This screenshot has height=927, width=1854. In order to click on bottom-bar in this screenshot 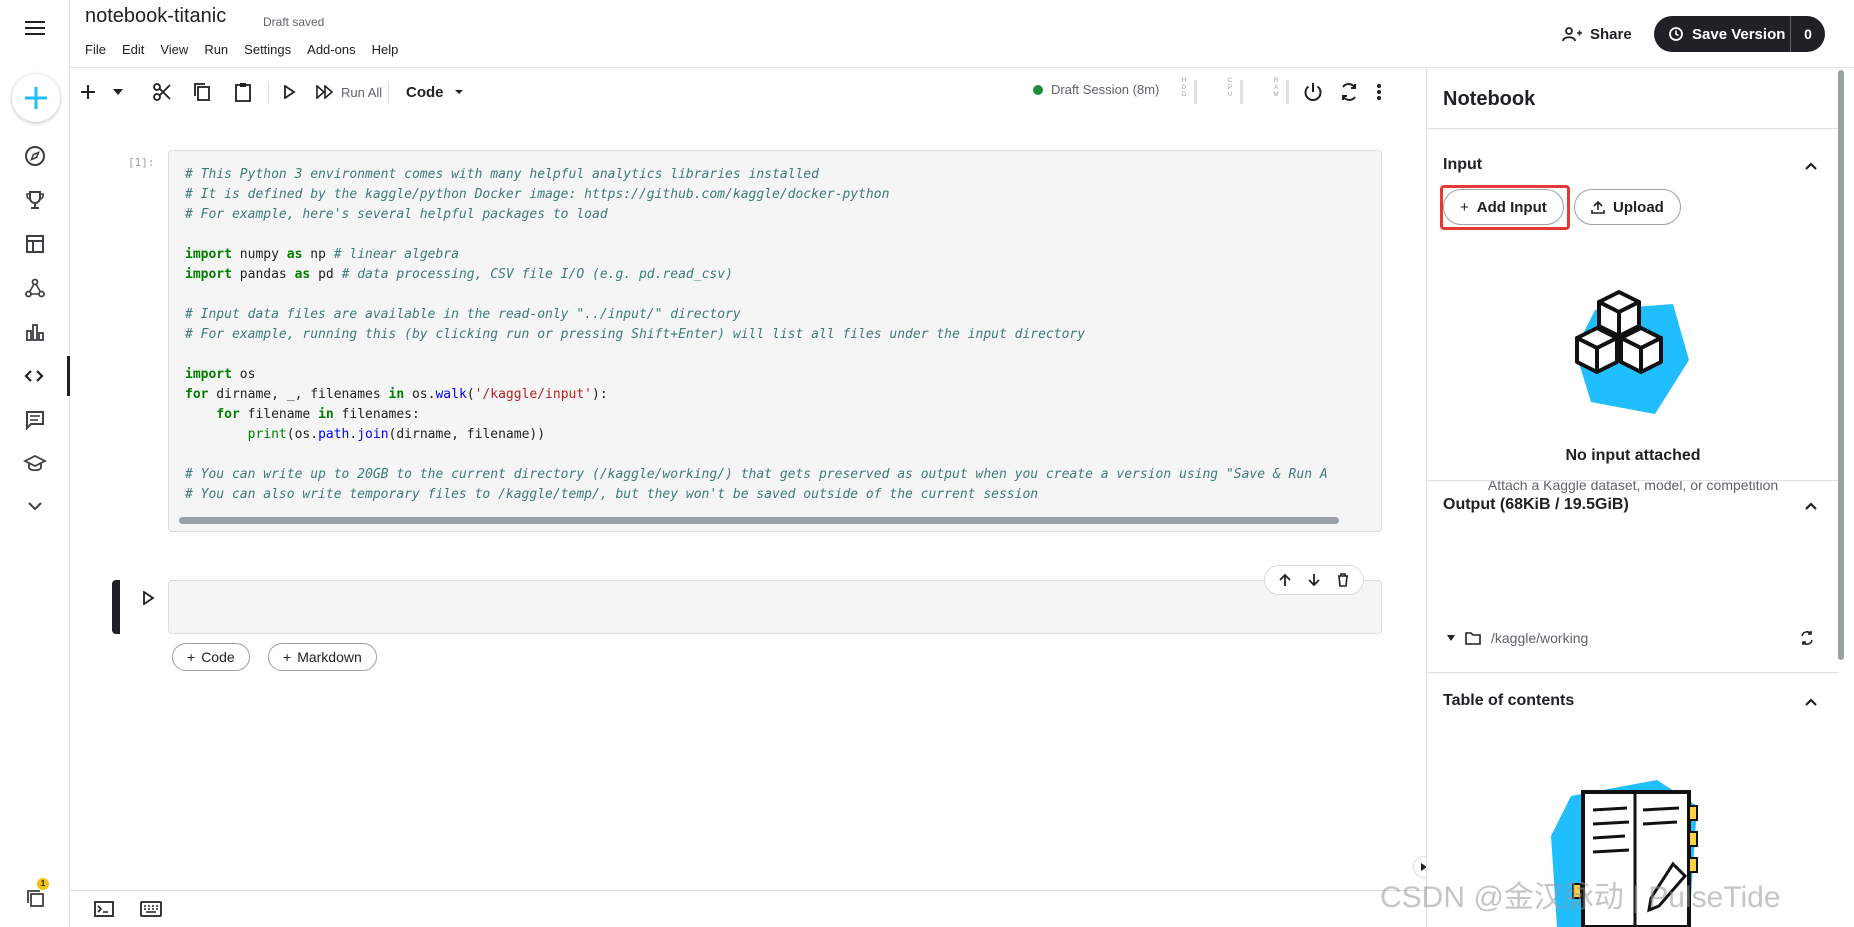, I will do `click(748, 908)`.